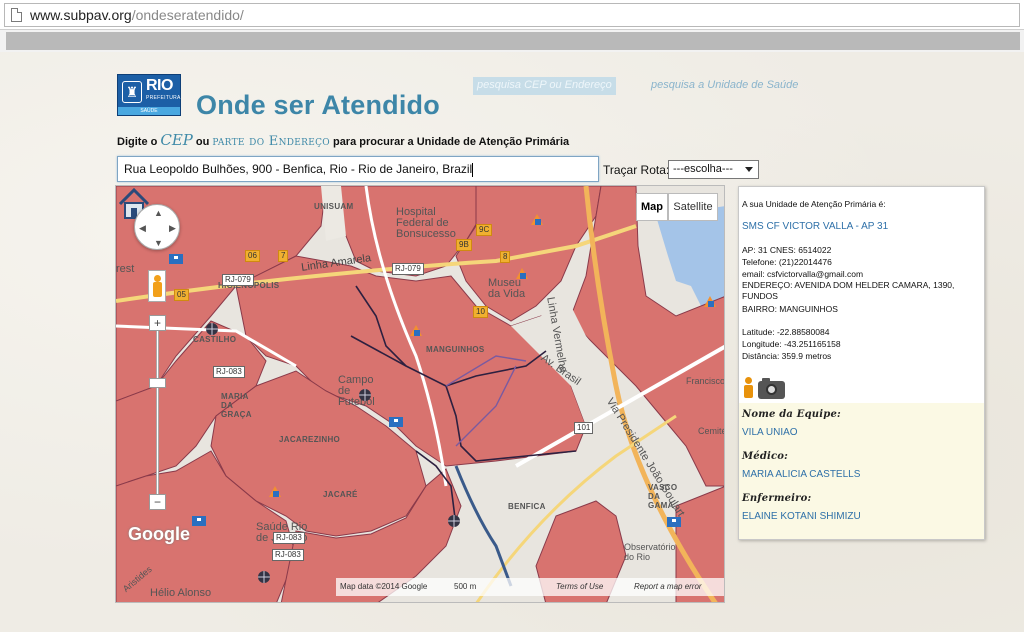 This screenshot has height=632, width=1024. I want to click on url-field: www.subpav.org/ondeseratendido/, so click(512, 15).